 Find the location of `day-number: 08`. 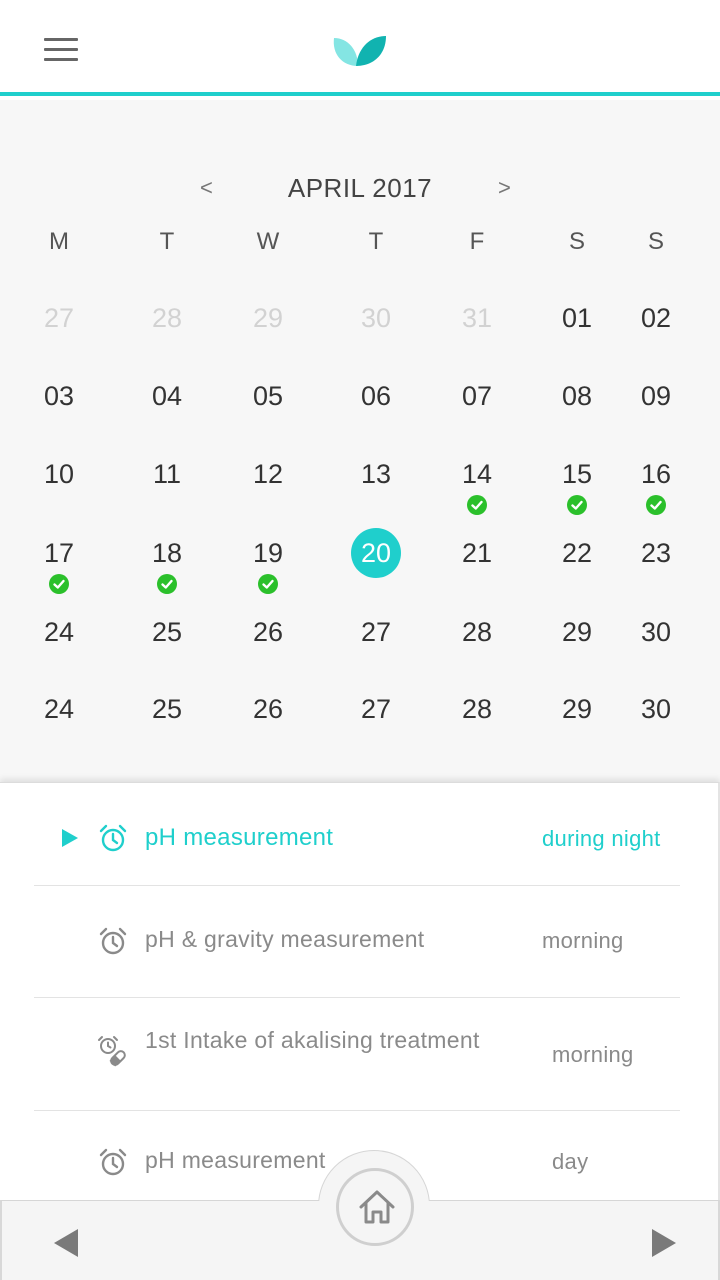

day-number: 08 is located at coordinates (577, 396).